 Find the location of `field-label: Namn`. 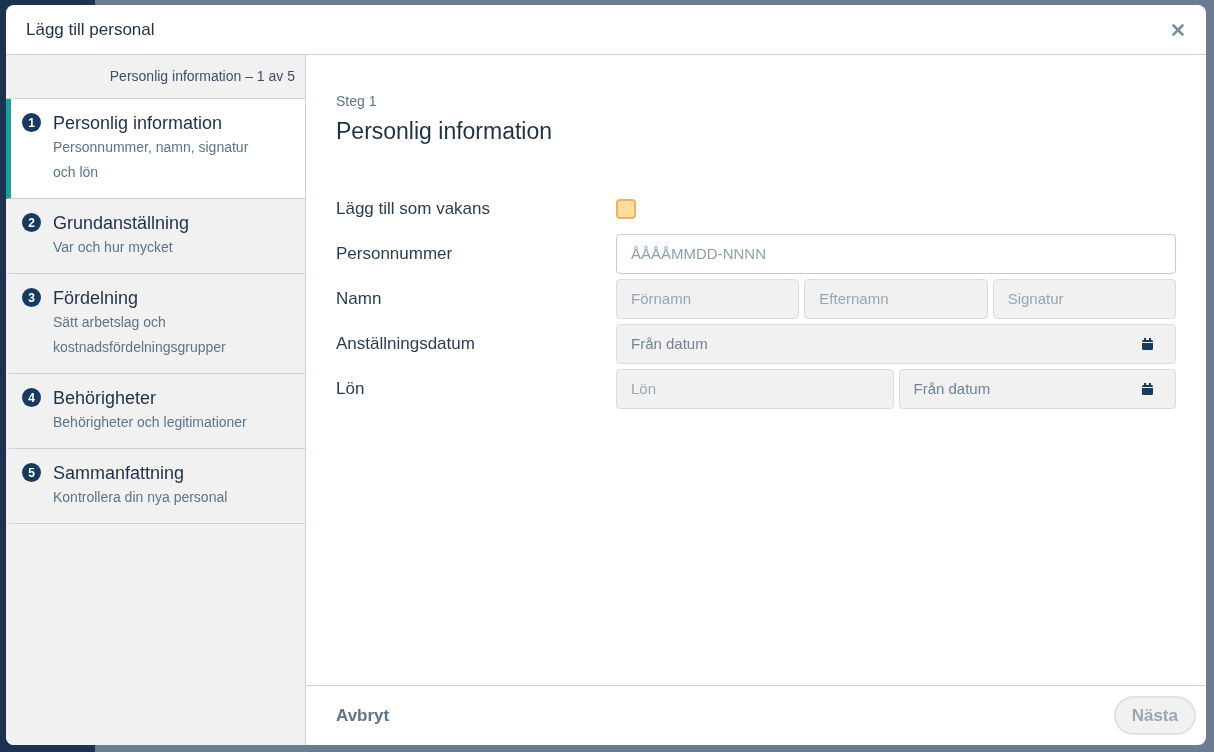

field-label: Namn is located at coordinates (359, 298).